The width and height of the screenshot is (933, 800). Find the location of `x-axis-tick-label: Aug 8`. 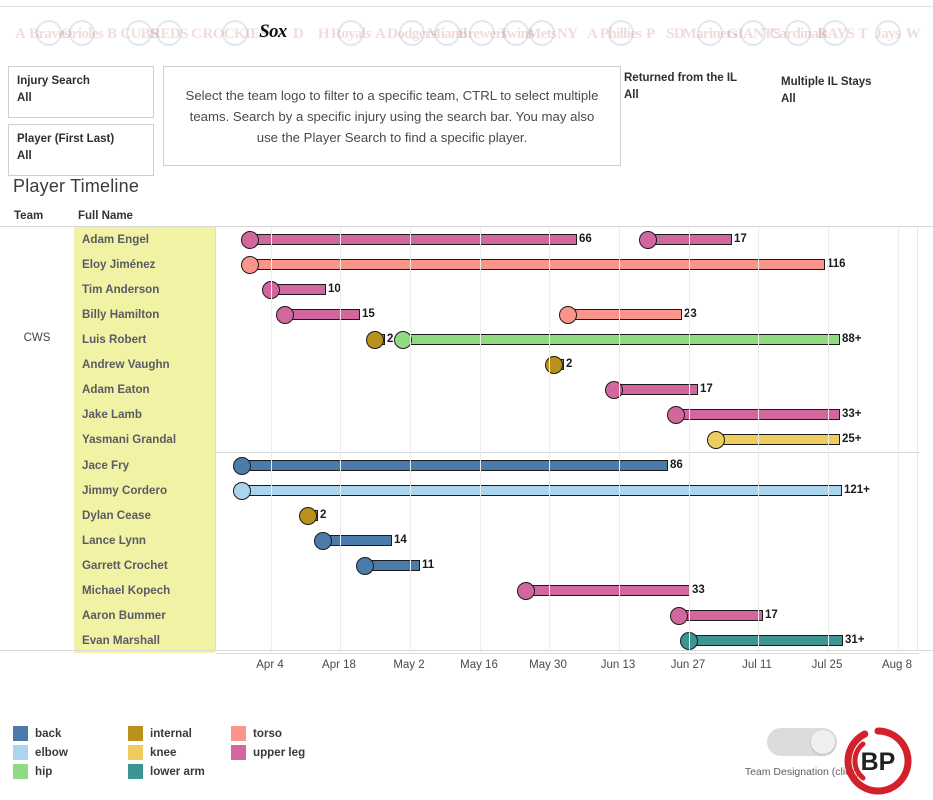

x-axis-tick-label: Aug 8 is located at coordinates (897, 665).